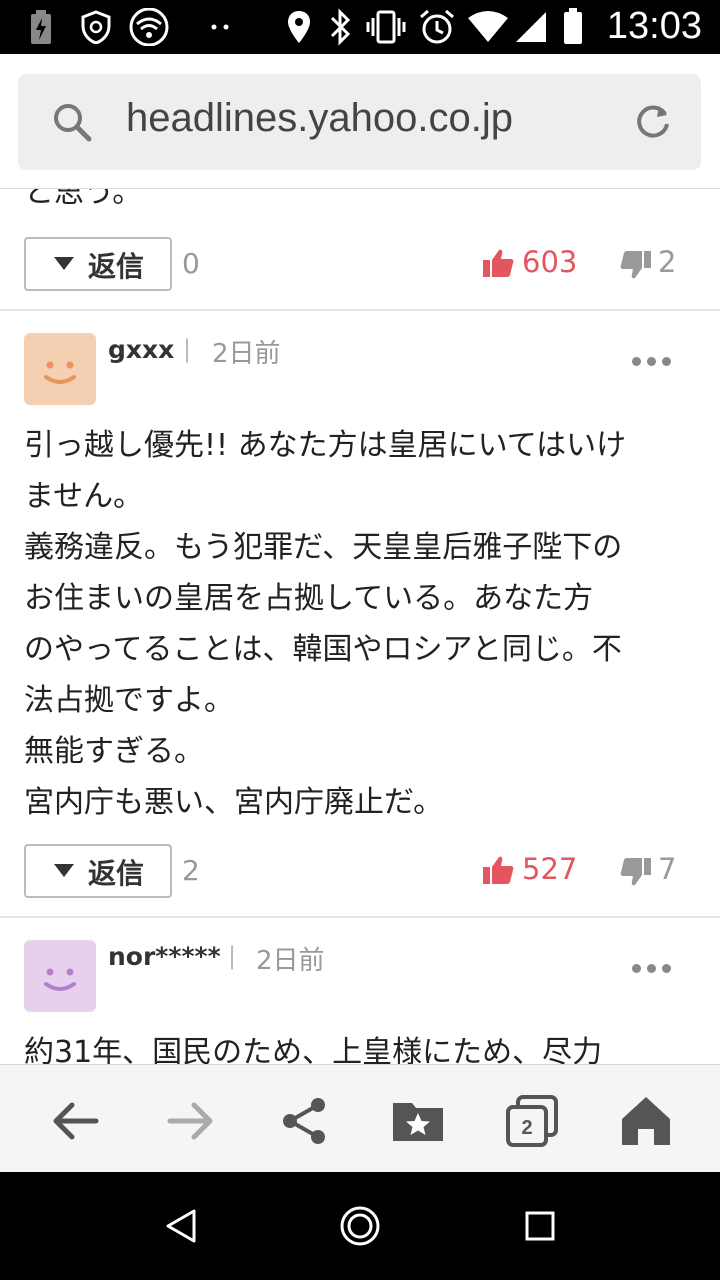  Describe the element at coordinates (526, 1128) in the screenshot. I see `tabs-count: 2` at that location.